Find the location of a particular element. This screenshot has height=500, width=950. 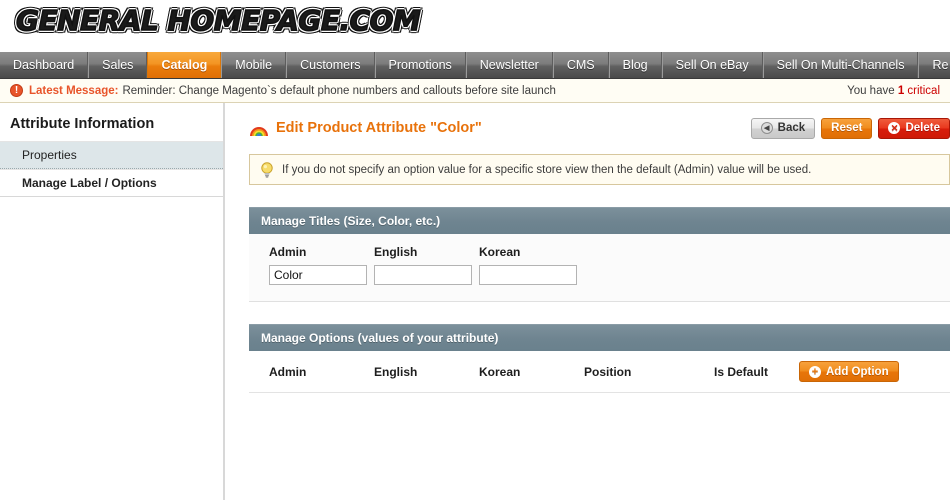

alert-circle-icon: ! is located at coordinates (16, 90).